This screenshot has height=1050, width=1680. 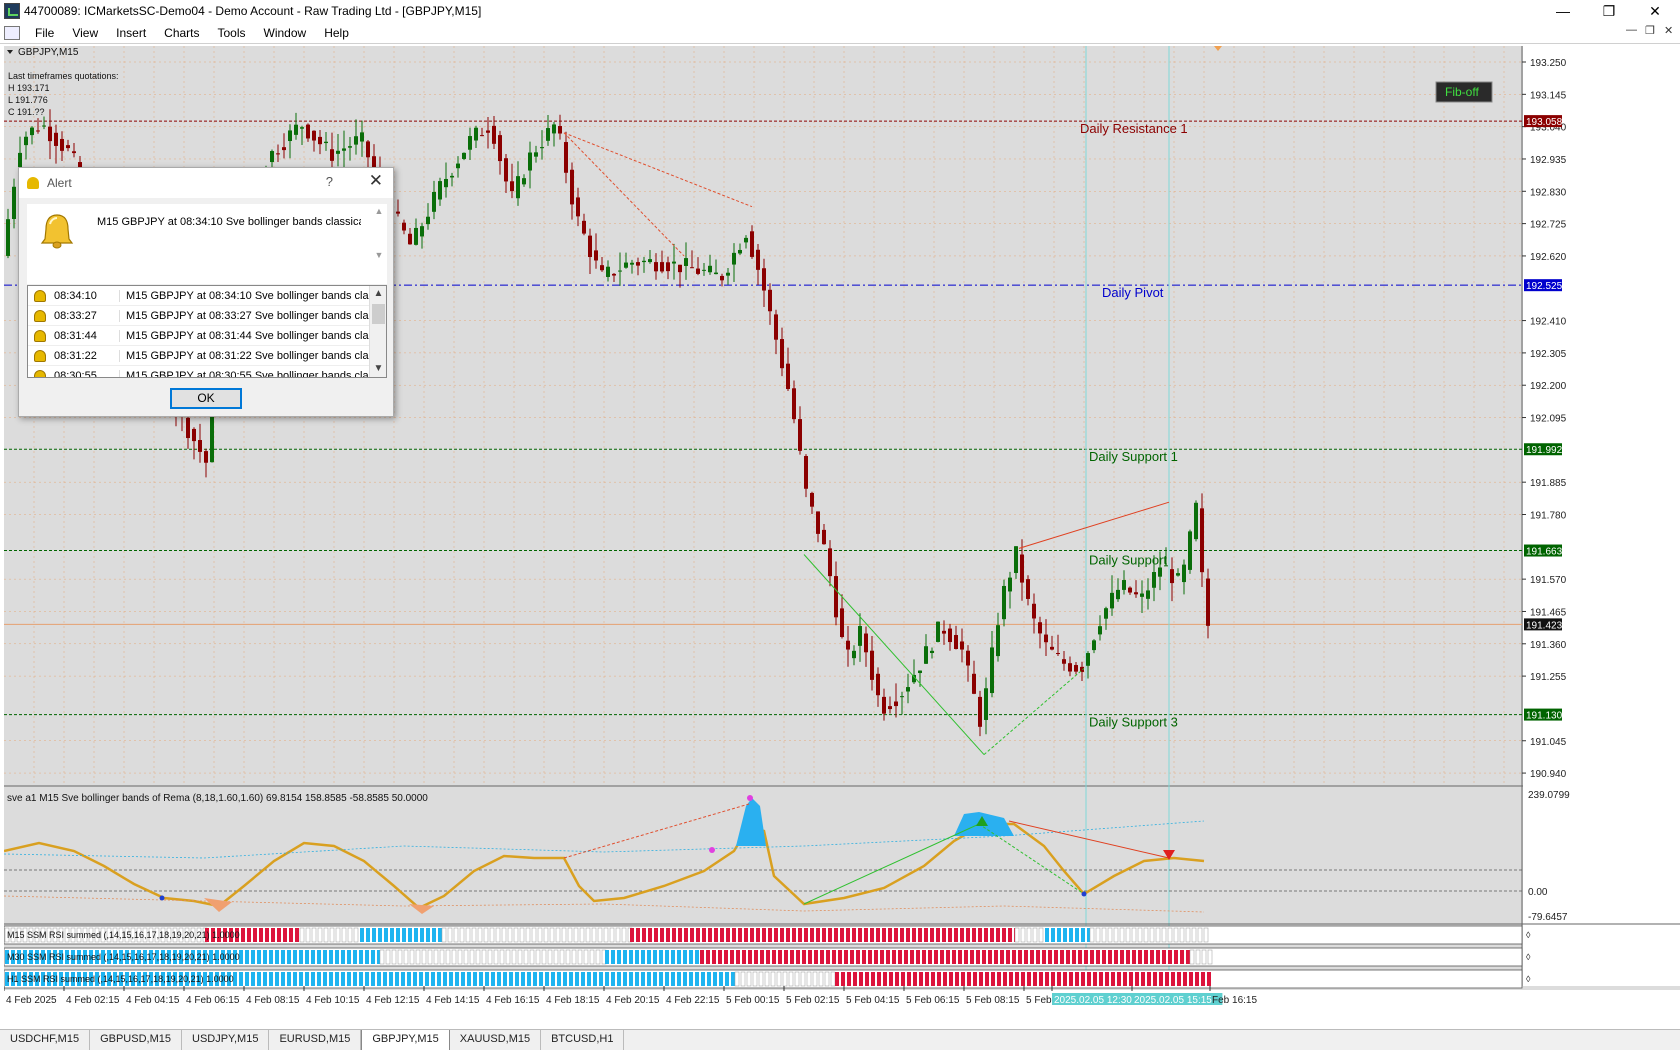 I want to click on menu-window: Window, so click(x=285, y=33).